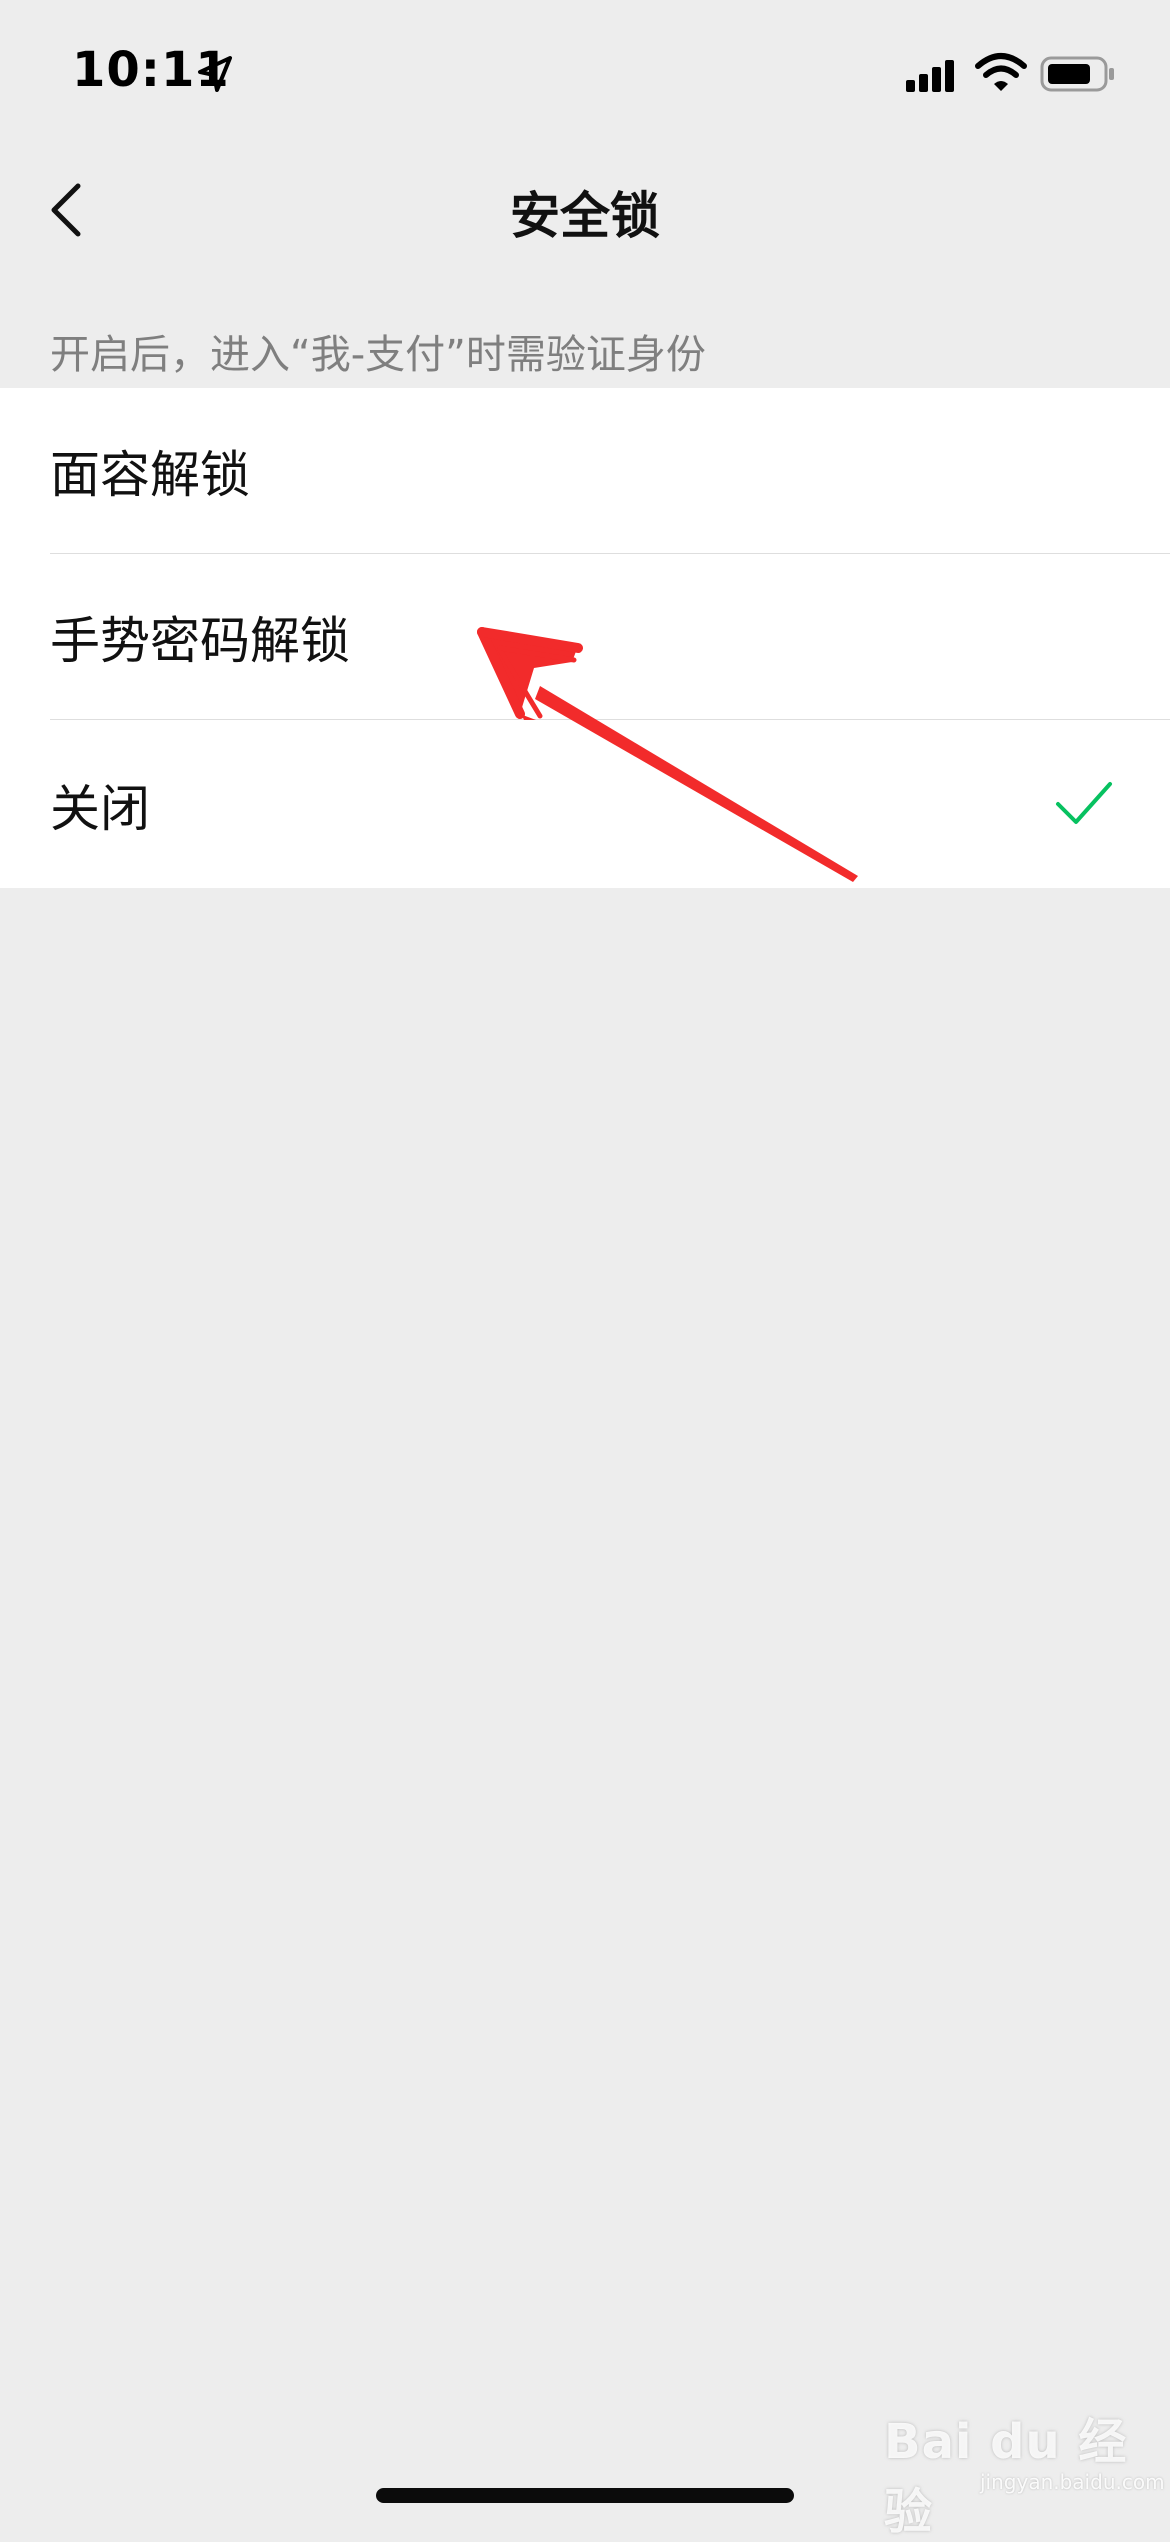 The height and width of the screenshot is (2542, 1170). I want to click on location-arrow-icon, so click(215, 74).